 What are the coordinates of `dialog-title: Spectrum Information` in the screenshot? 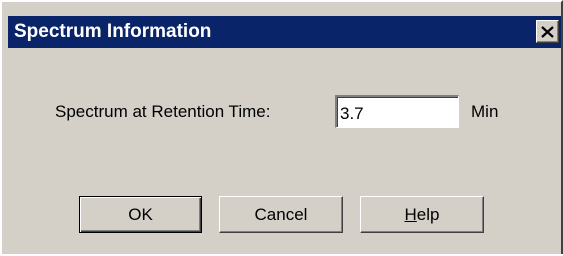 It's located at (113, 31).